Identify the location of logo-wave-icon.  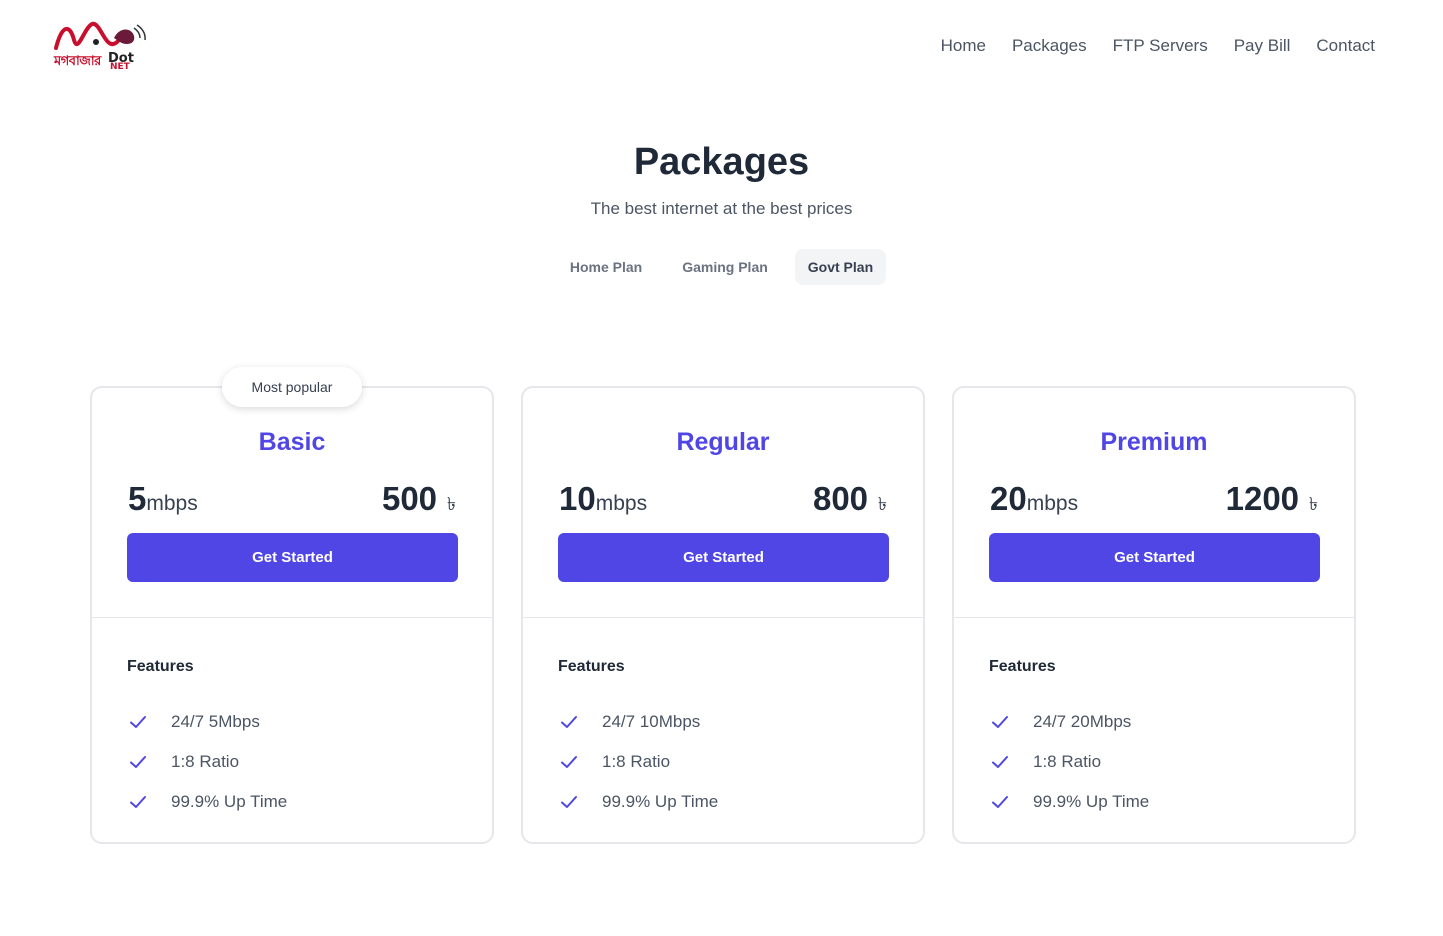
(100, 35).